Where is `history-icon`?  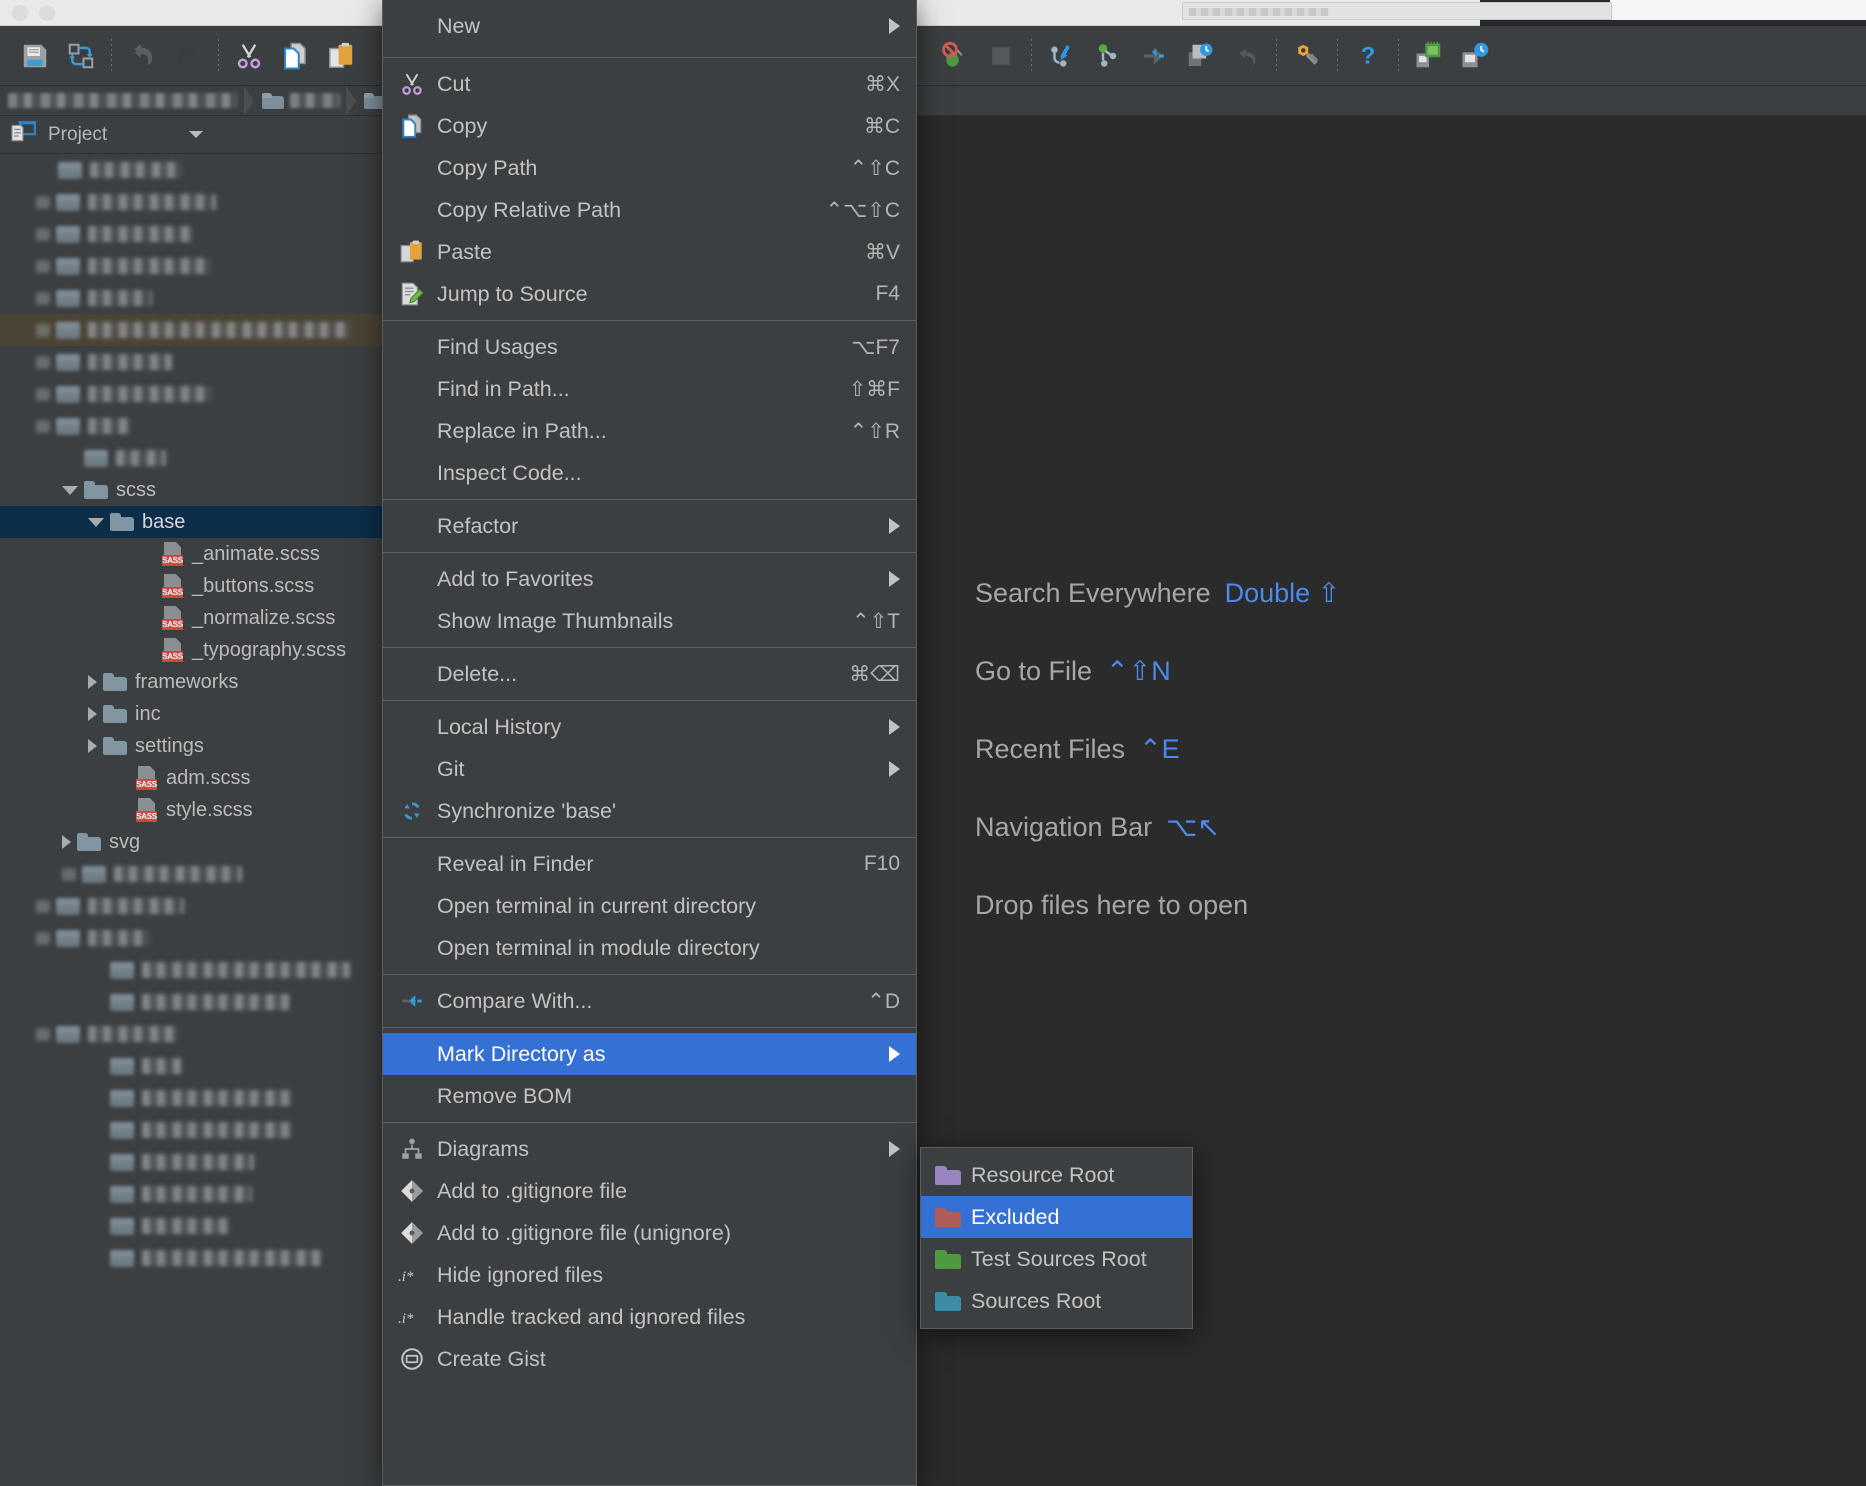
history-icon is located at coordinates (1200, 56).